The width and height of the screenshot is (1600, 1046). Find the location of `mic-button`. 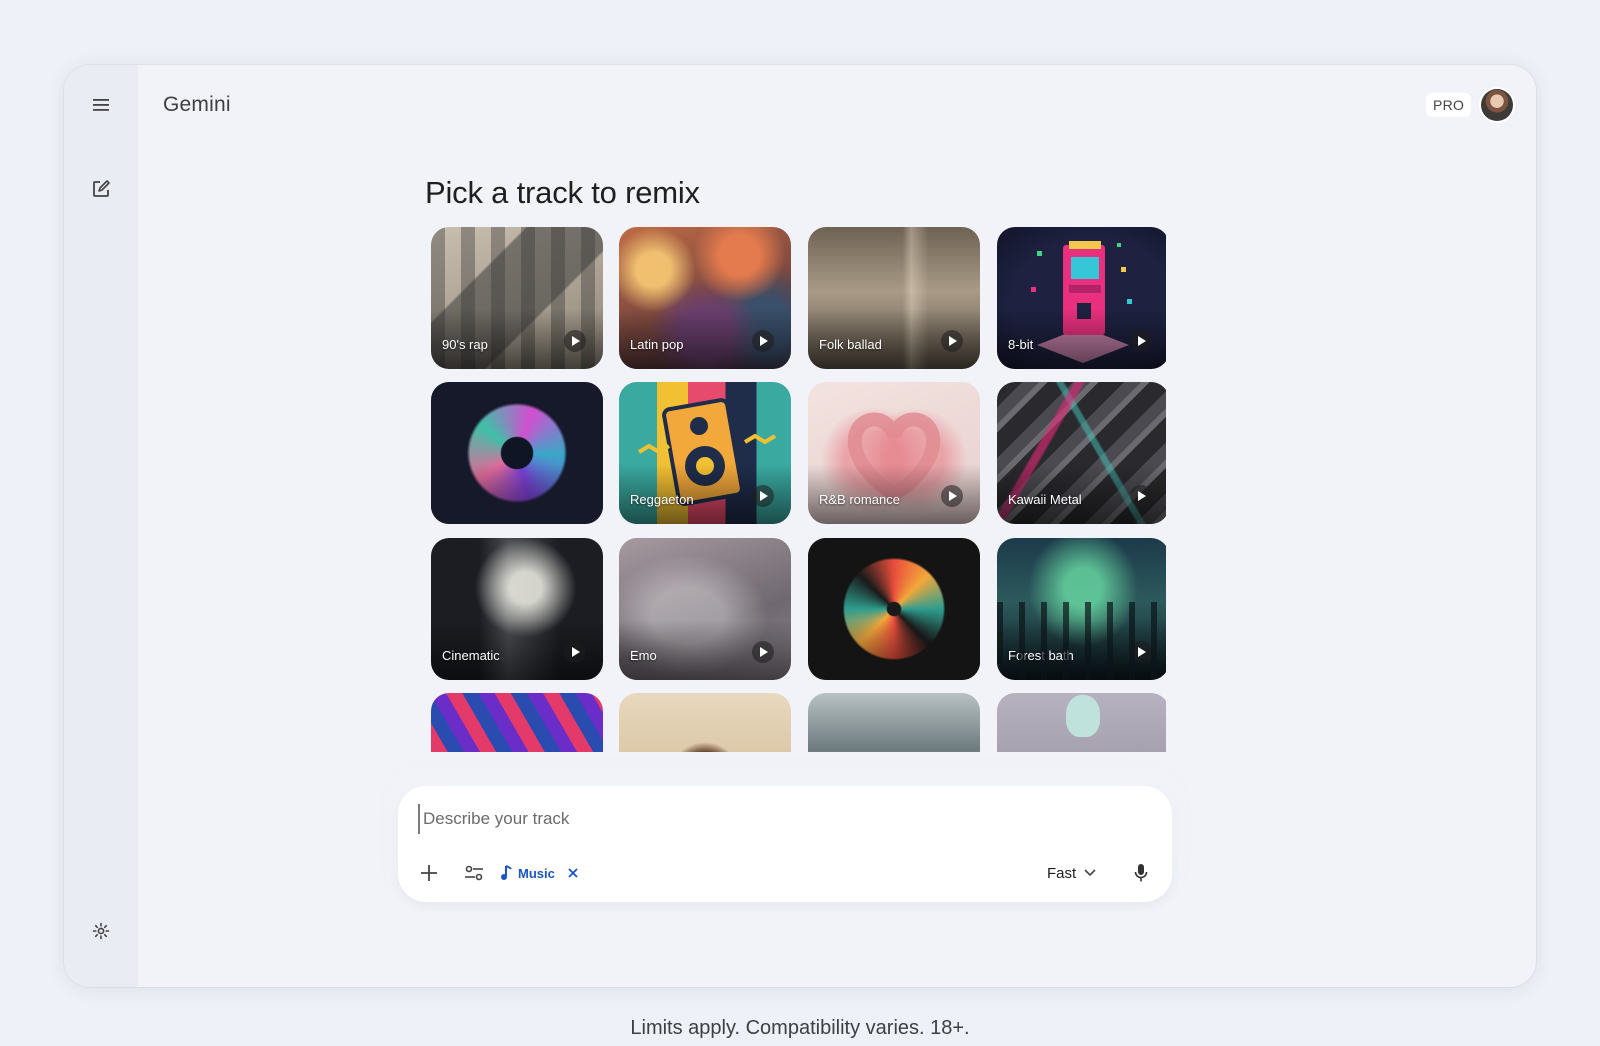

mic-button is located at coordinates (1141, 873).